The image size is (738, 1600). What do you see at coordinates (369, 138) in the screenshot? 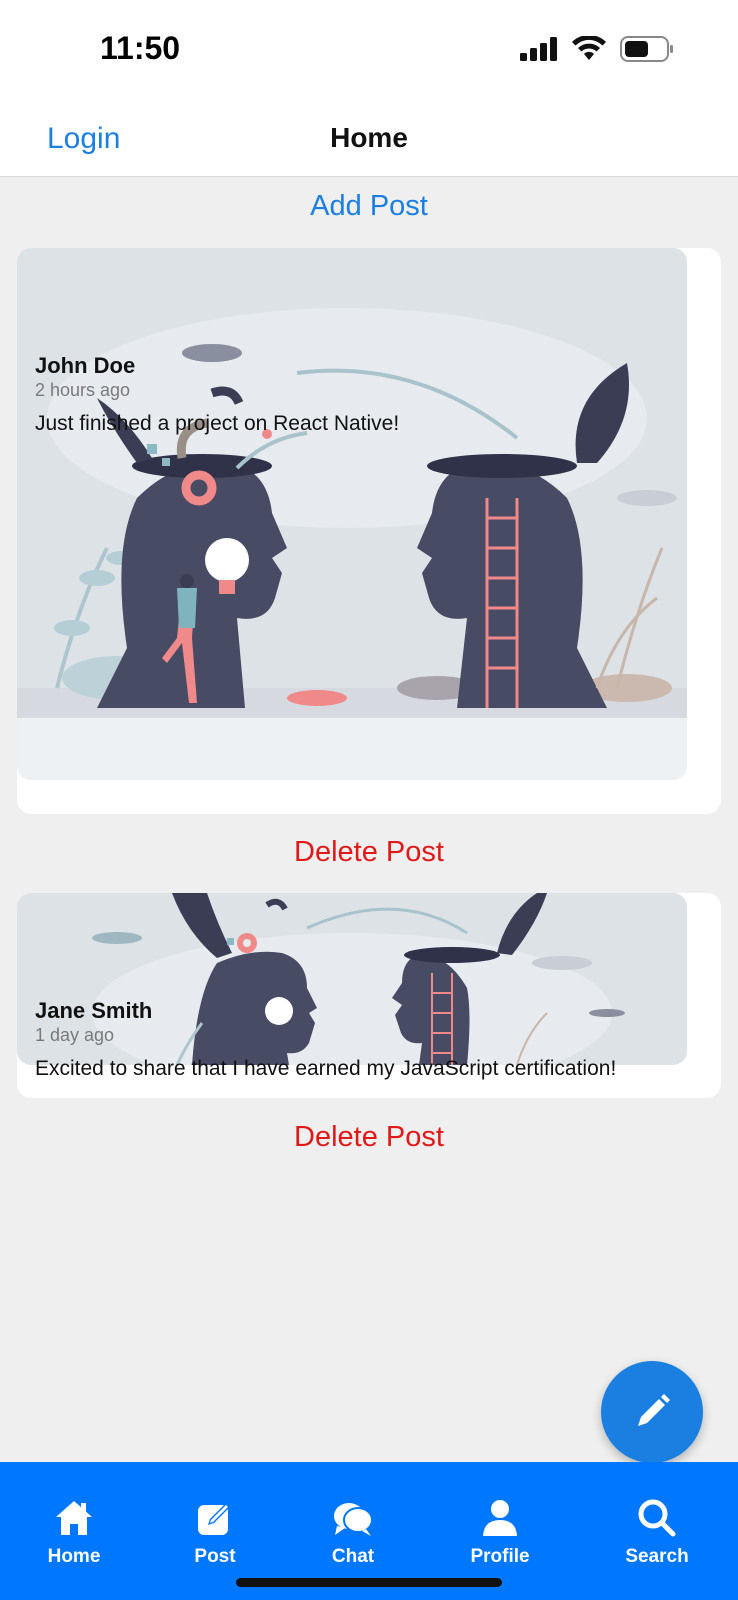
I see `navigation-bar: Login Home` at bounding box center [369, 138].